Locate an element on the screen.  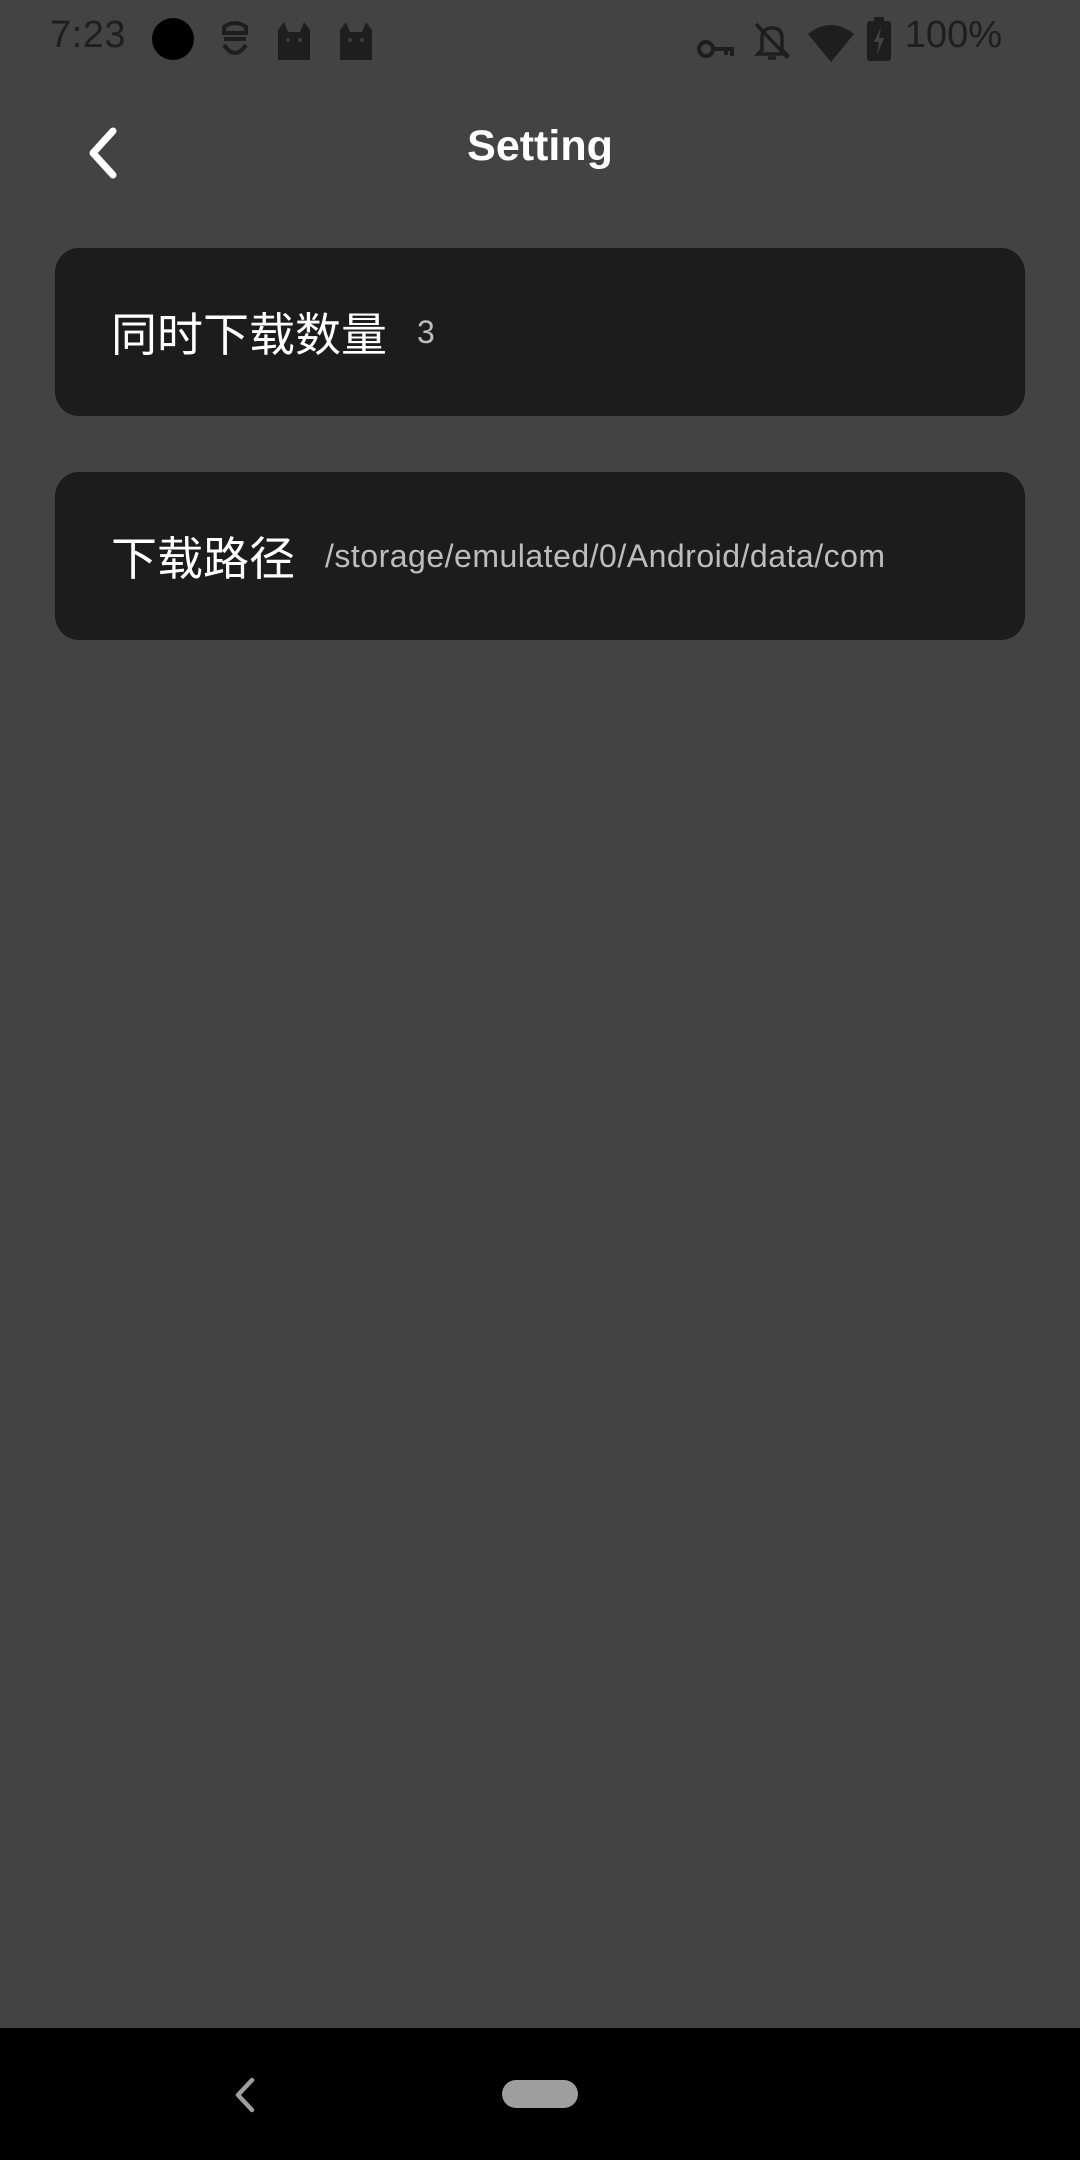
setting-label: 下载路径 is located at coordinates (203, 559).